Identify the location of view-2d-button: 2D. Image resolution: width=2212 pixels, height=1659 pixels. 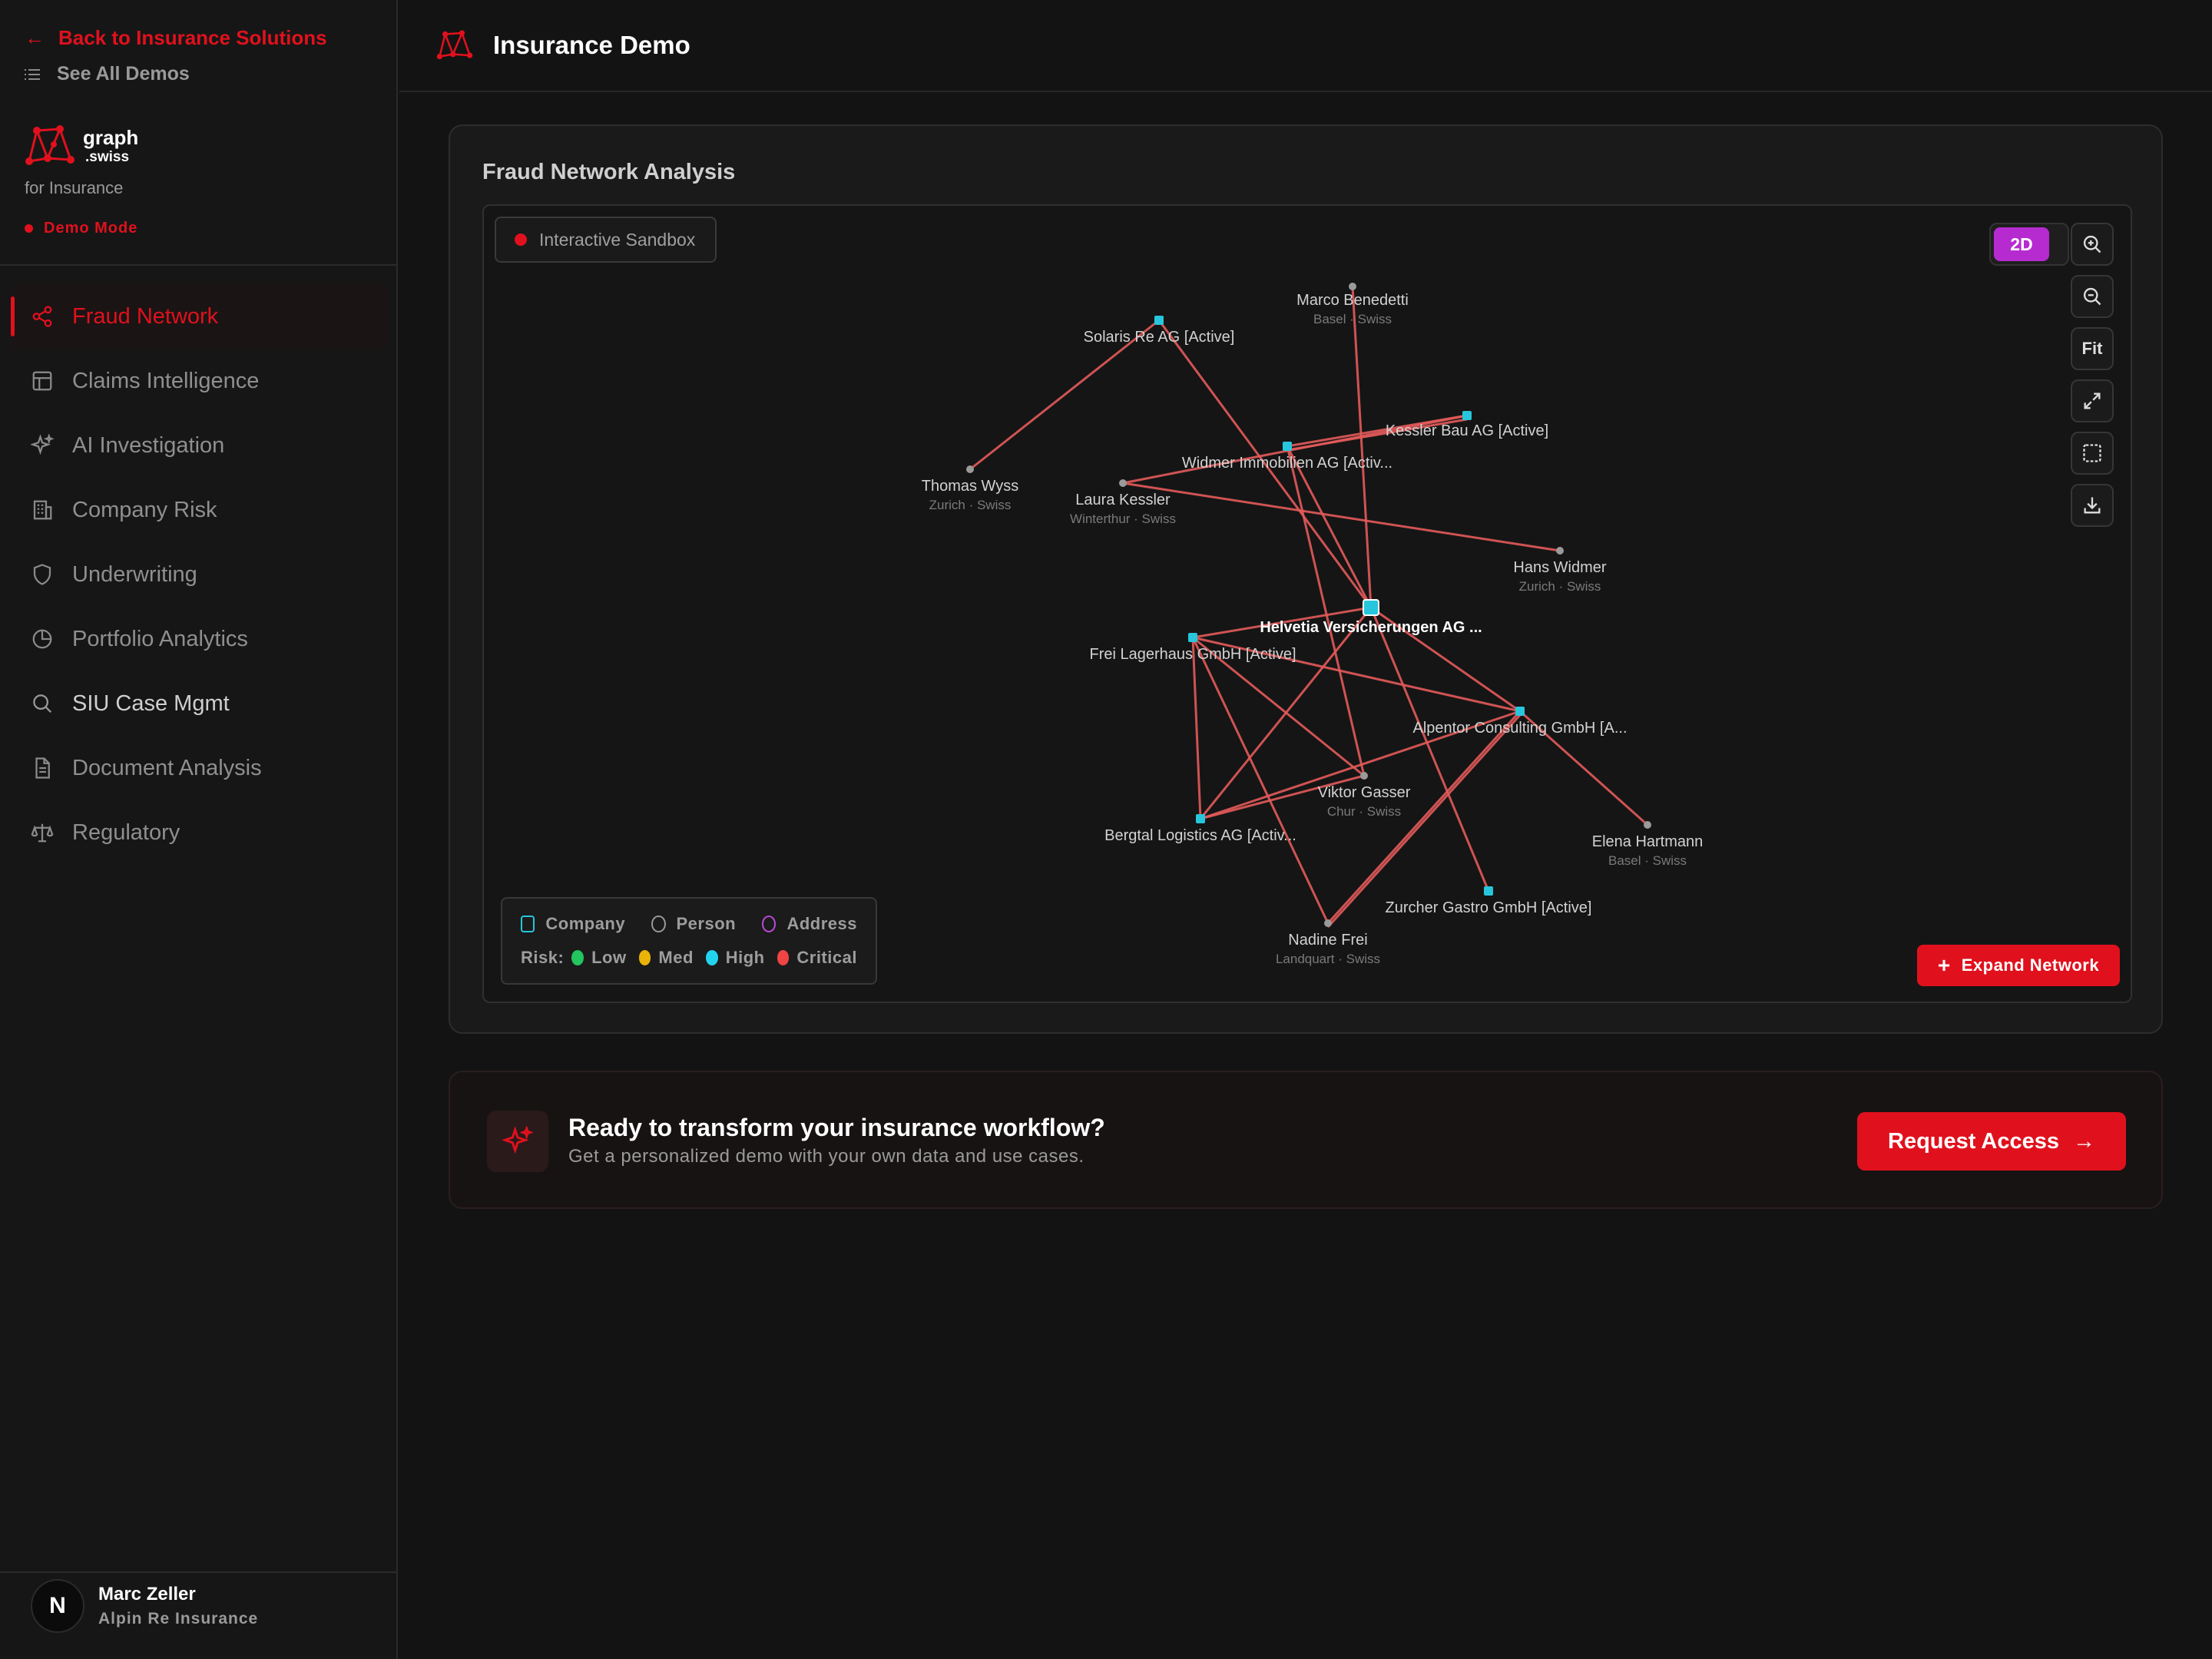
(2022, 244).